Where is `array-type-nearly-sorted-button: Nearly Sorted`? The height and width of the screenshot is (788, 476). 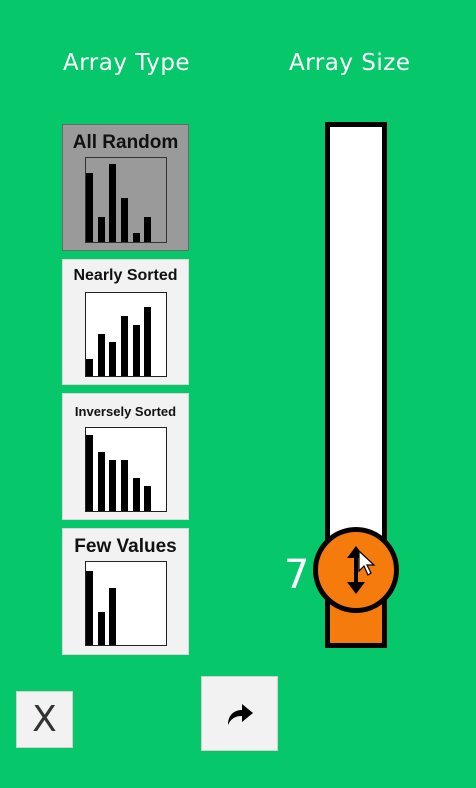
array-type-nearly-sorted-button: Nearly Sorted is located at coordinates (125, 322).